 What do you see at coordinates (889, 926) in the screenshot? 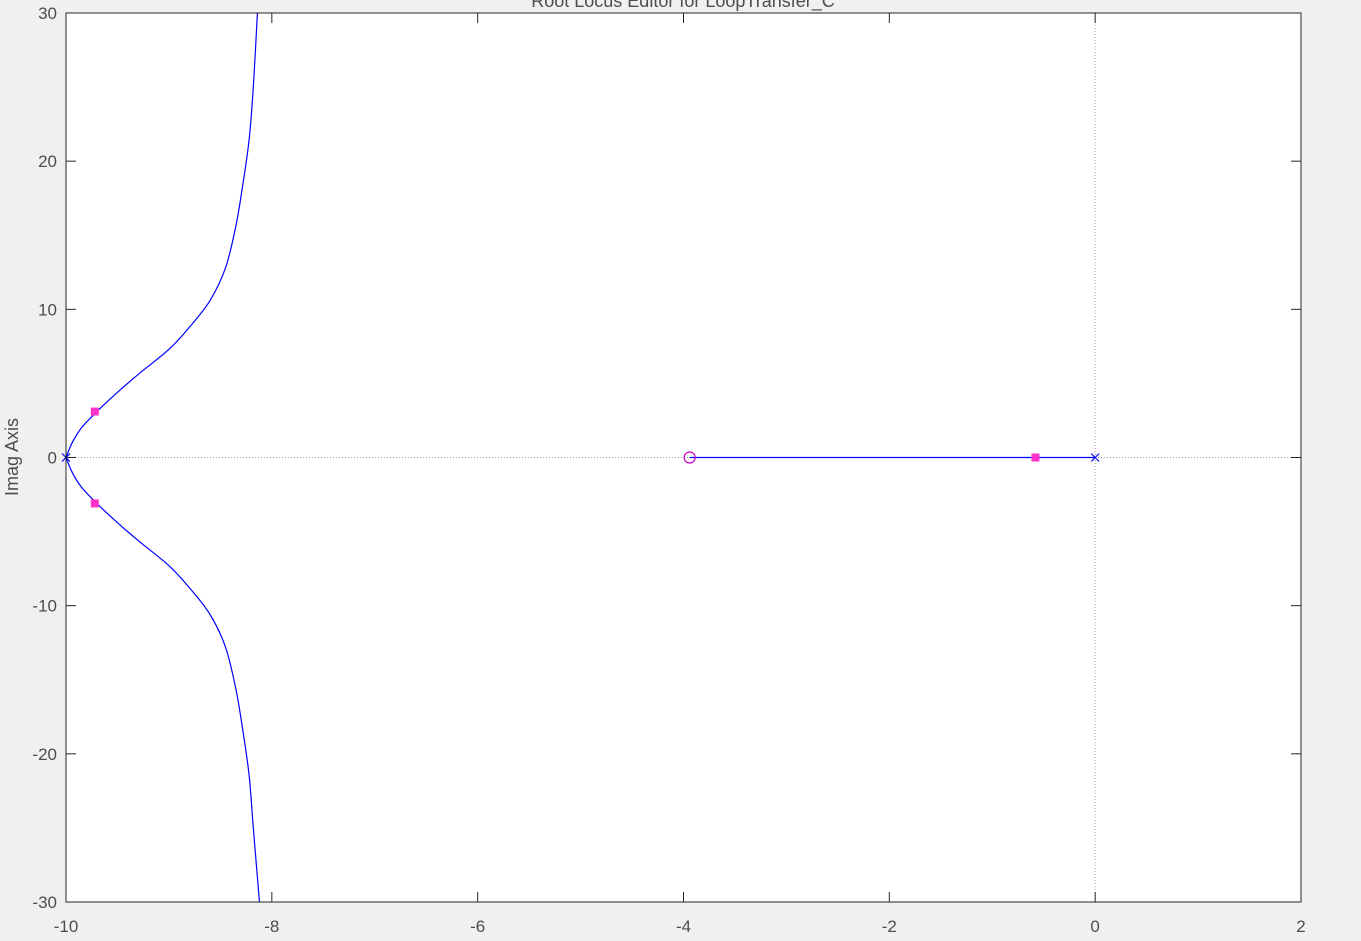
I see `x-tick-label: -2` at bounding box center [889, 926].